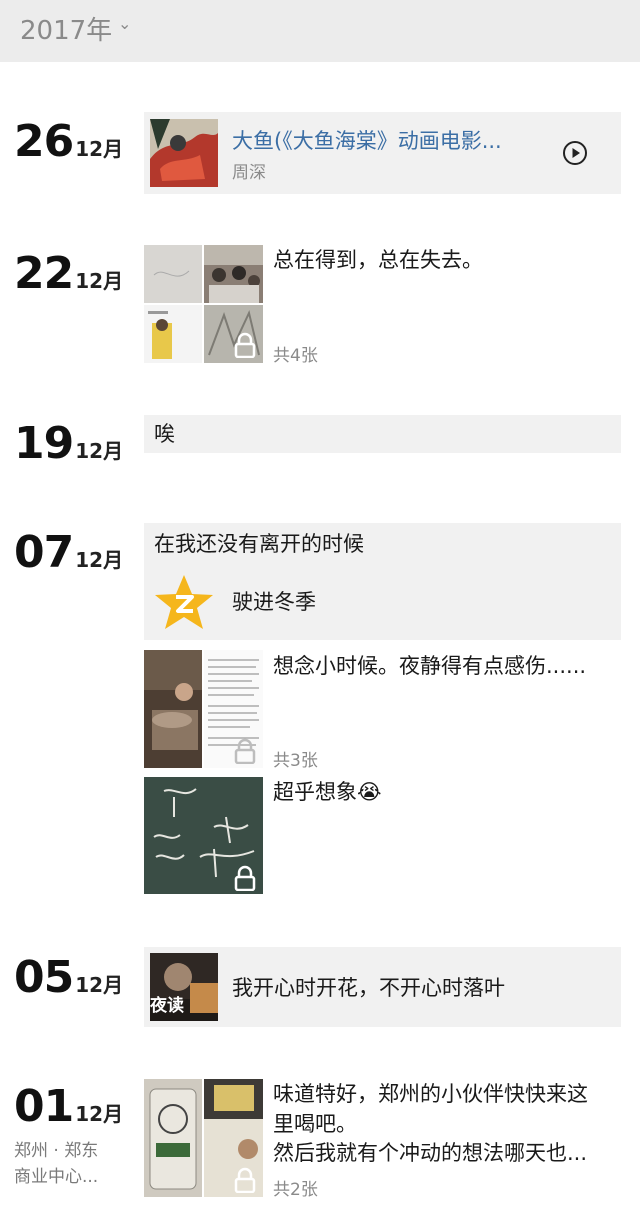 This screenshot has width=640, height=1218. Describe the element at coordinates (295, 761) in the screenshot. I see `photo-count: 共3张` at that location.